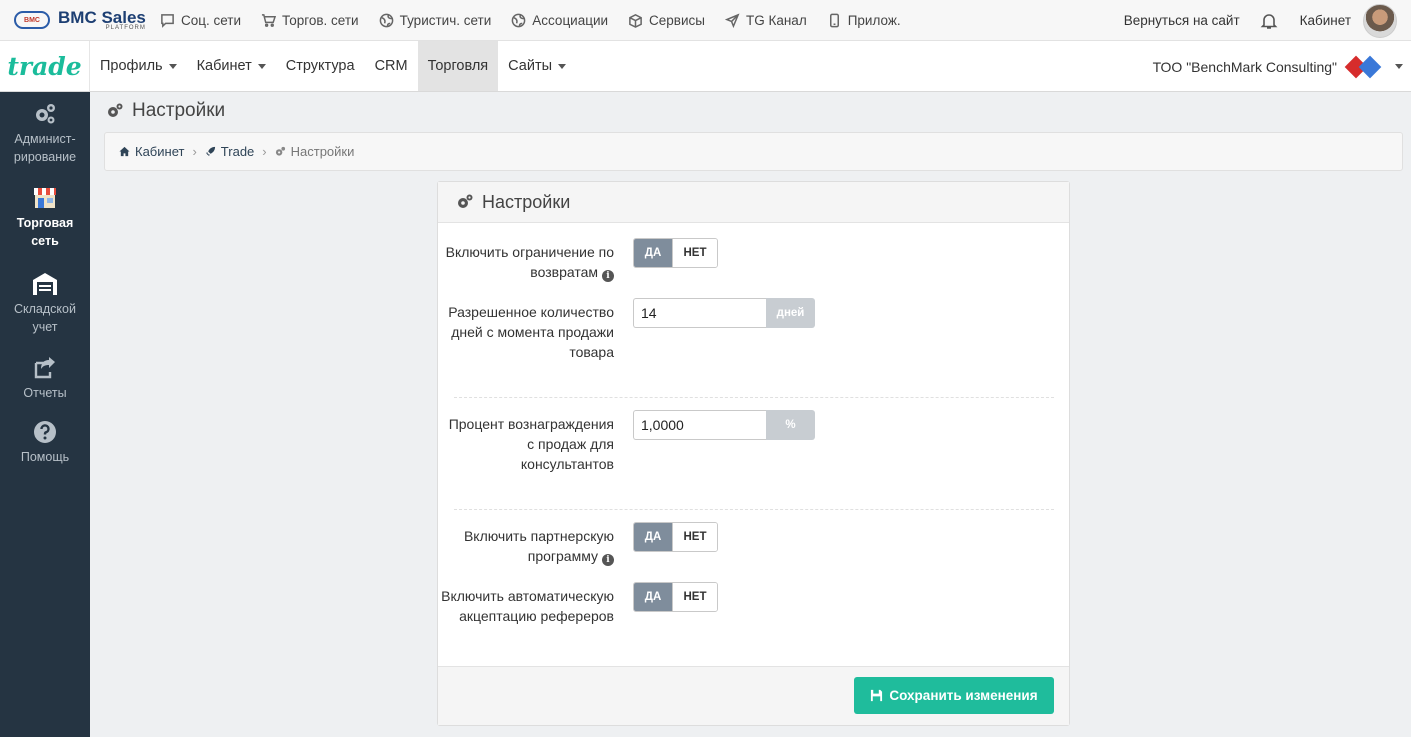 The width and height of the screenshot is (1411, 737). I want to click on sidebar-item-admin: Админист-рирование, so click(45, 133).